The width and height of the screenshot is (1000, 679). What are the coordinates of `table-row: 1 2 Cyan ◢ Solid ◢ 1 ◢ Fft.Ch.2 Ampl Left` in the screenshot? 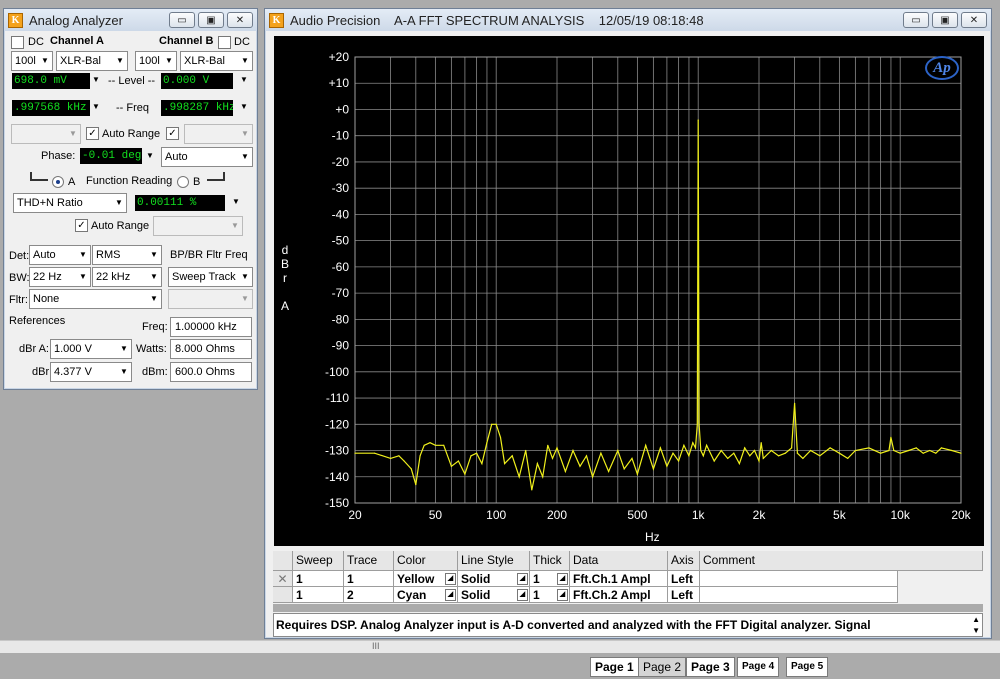 It's located at (585, 595).